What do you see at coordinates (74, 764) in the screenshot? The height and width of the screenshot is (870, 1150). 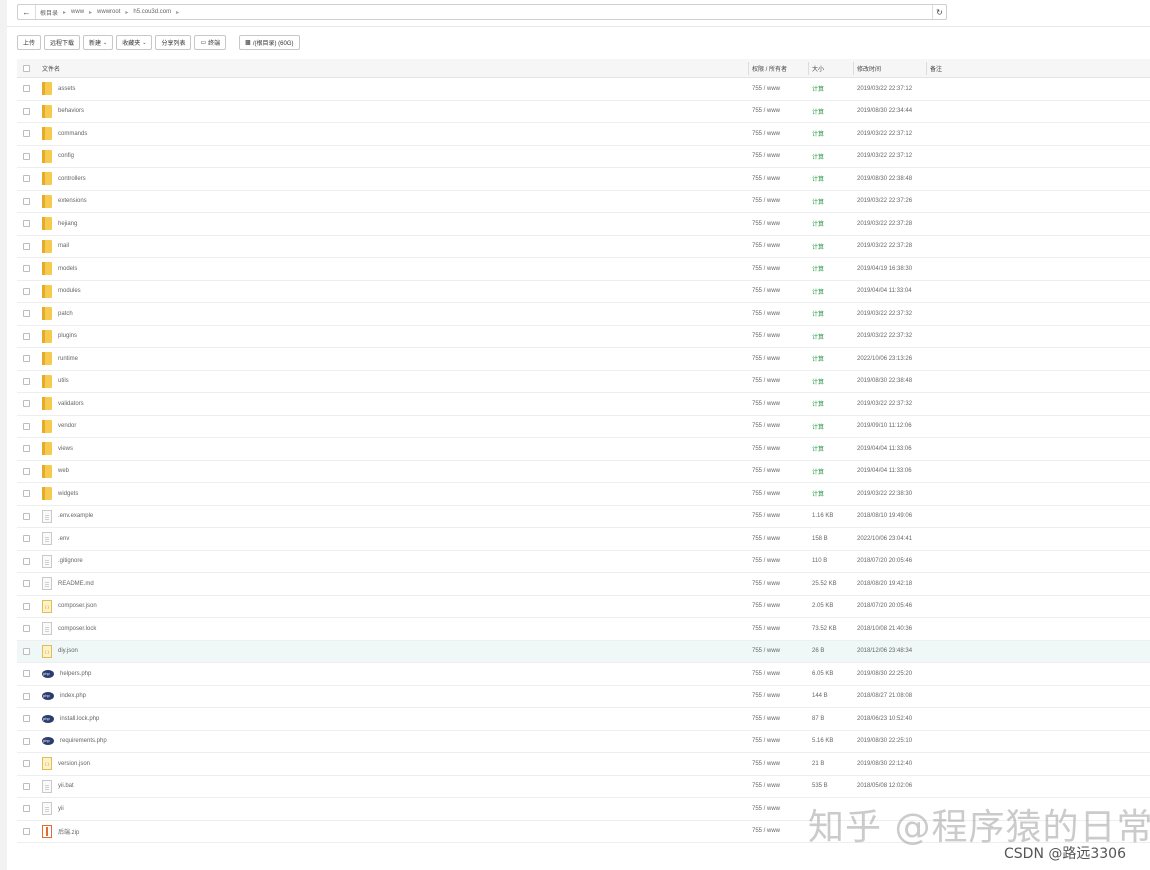 I see `file-name: version.json` at bounding box center [74, 764].